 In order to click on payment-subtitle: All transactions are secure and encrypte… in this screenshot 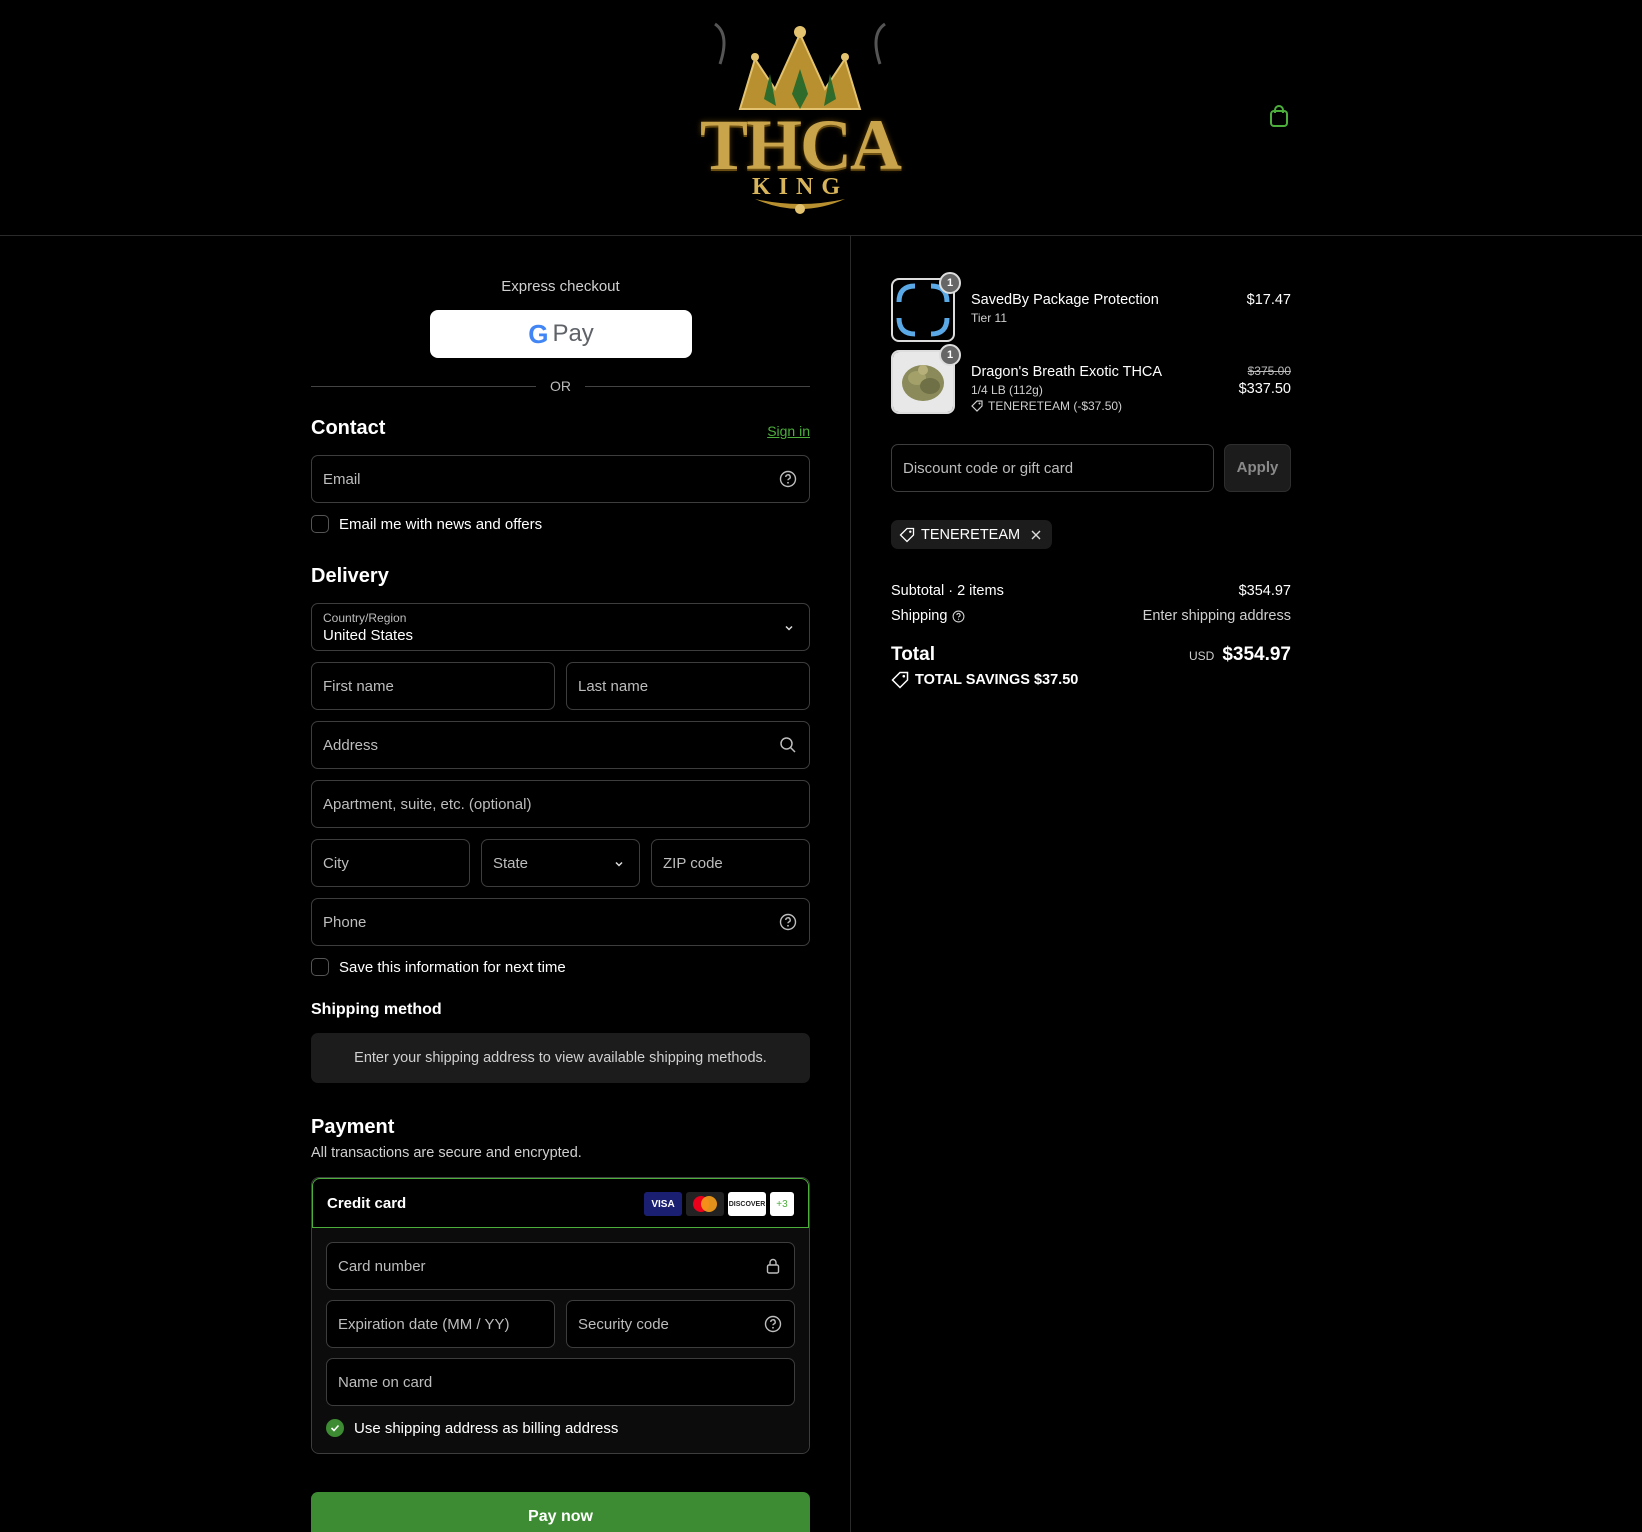, I will do `click(446, 1153)`.